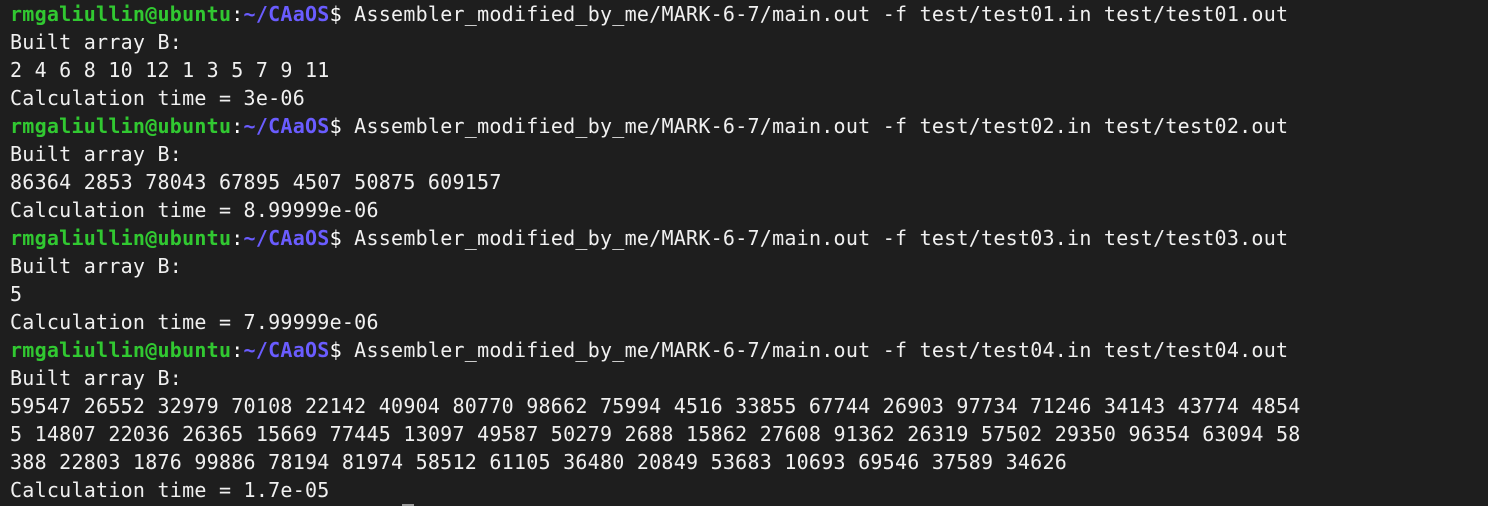  I want to click on output-line: Calculation time = 3e-06, so click(157, 98).